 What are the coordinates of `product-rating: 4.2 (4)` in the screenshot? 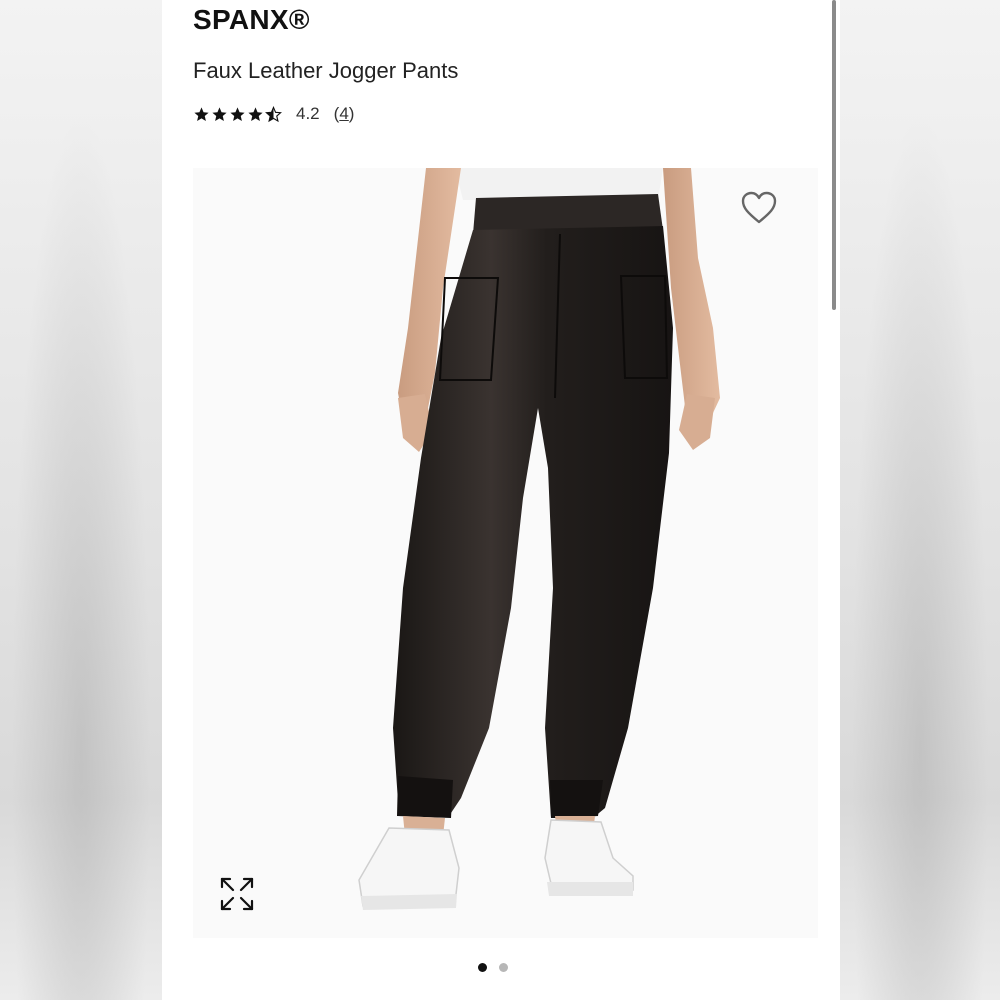 It's located at (273, 114).